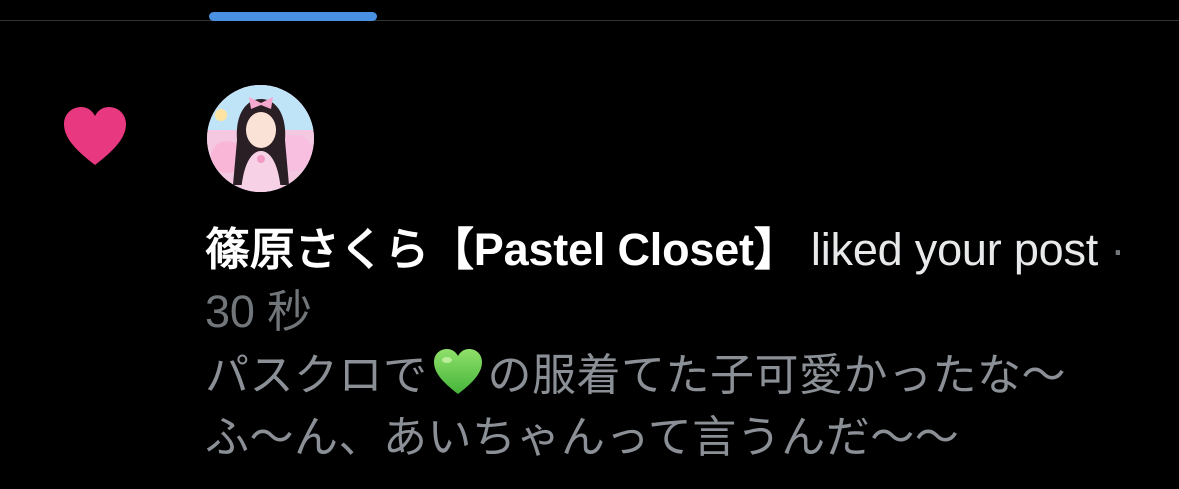 Image resolution: width=1179 pixels, height=489 pixels. Describe the element at coordinates (948, 249) in the screenshot. I see `action-text: liked your post` at that location.